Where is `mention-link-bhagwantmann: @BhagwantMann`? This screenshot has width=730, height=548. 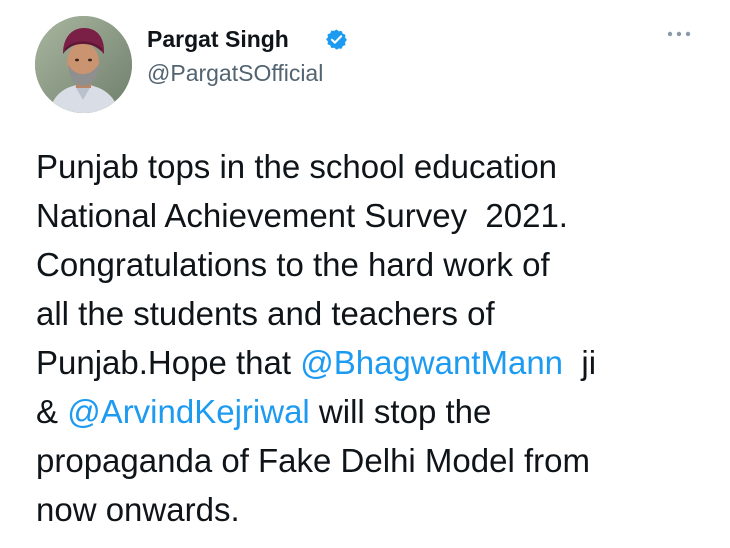
mention-link-bhagwantmann: @BhagwantMann is located at coordinates (431, 362).